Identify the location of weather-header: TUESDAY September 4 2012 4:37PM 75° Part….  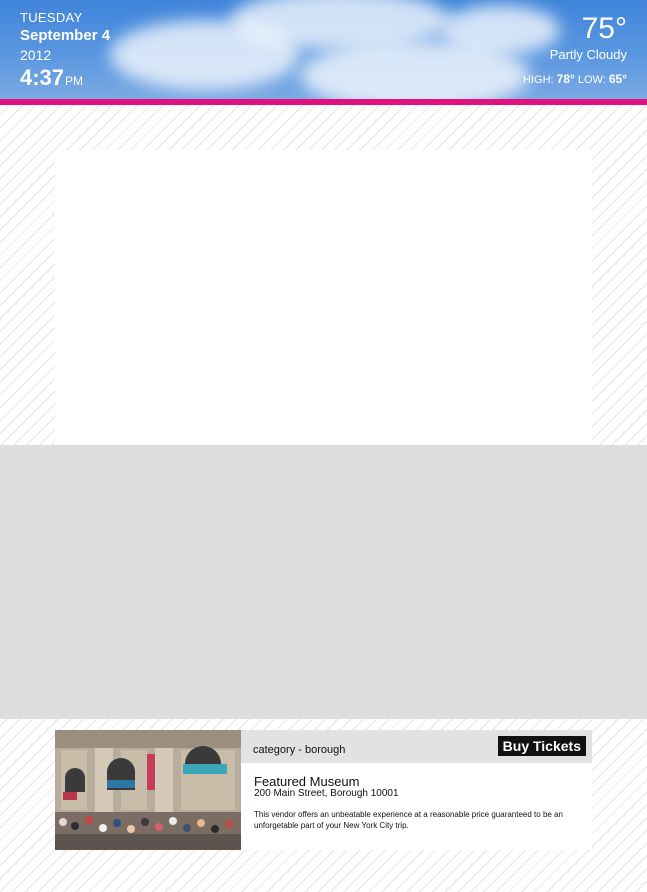
(323, 49).